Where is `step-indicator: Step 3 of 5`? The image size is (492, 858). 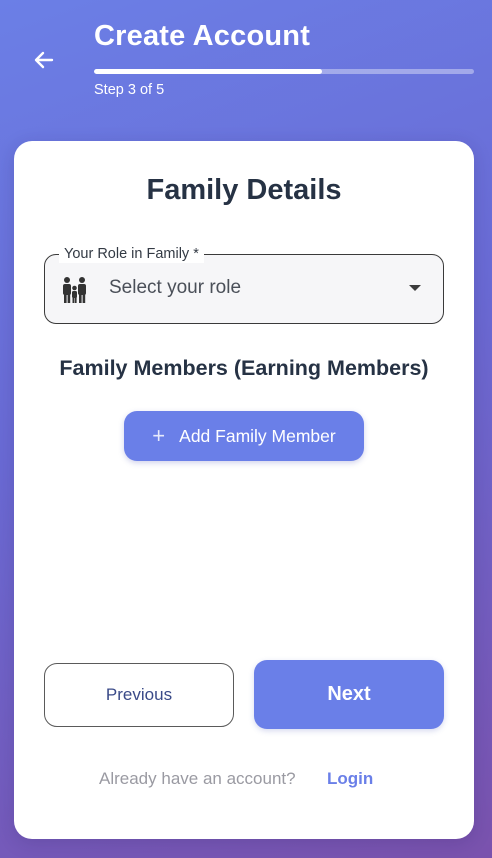
step-indicator: Step 3 of 5 is located at coordinates (129, 90).